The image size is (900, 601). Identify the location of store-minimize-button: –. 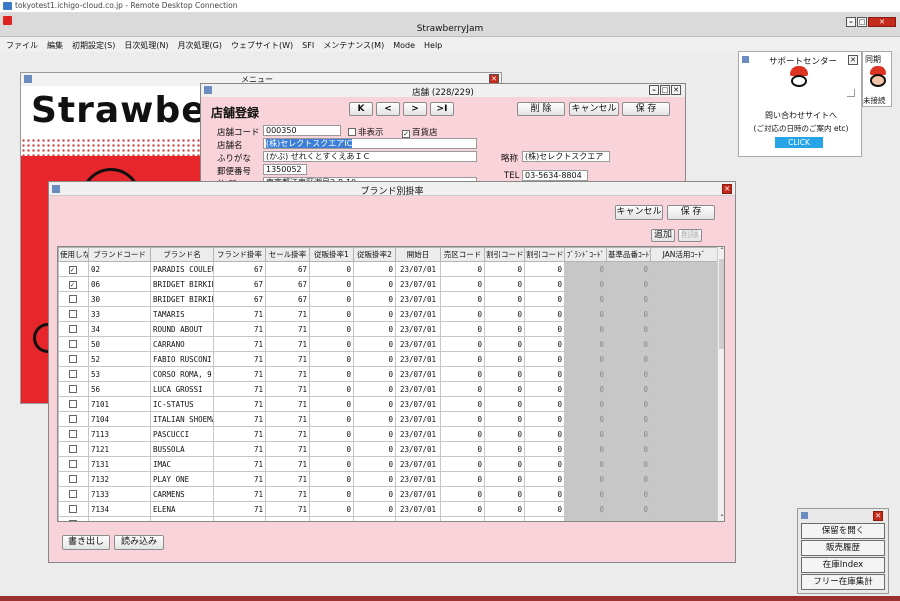
(654, 90).